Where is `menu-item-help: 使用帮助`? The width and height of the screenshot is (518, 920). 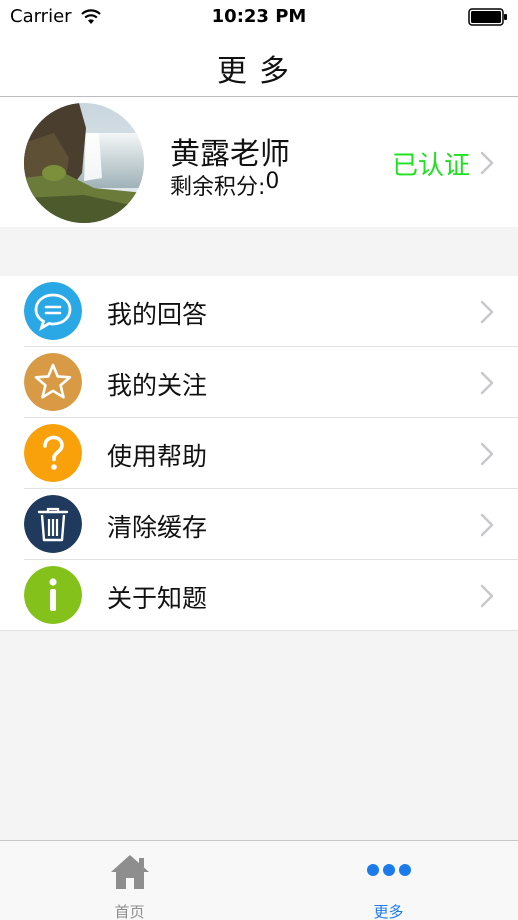
menu-item-help: 使用帮助 is located at coordinates (259, 453).